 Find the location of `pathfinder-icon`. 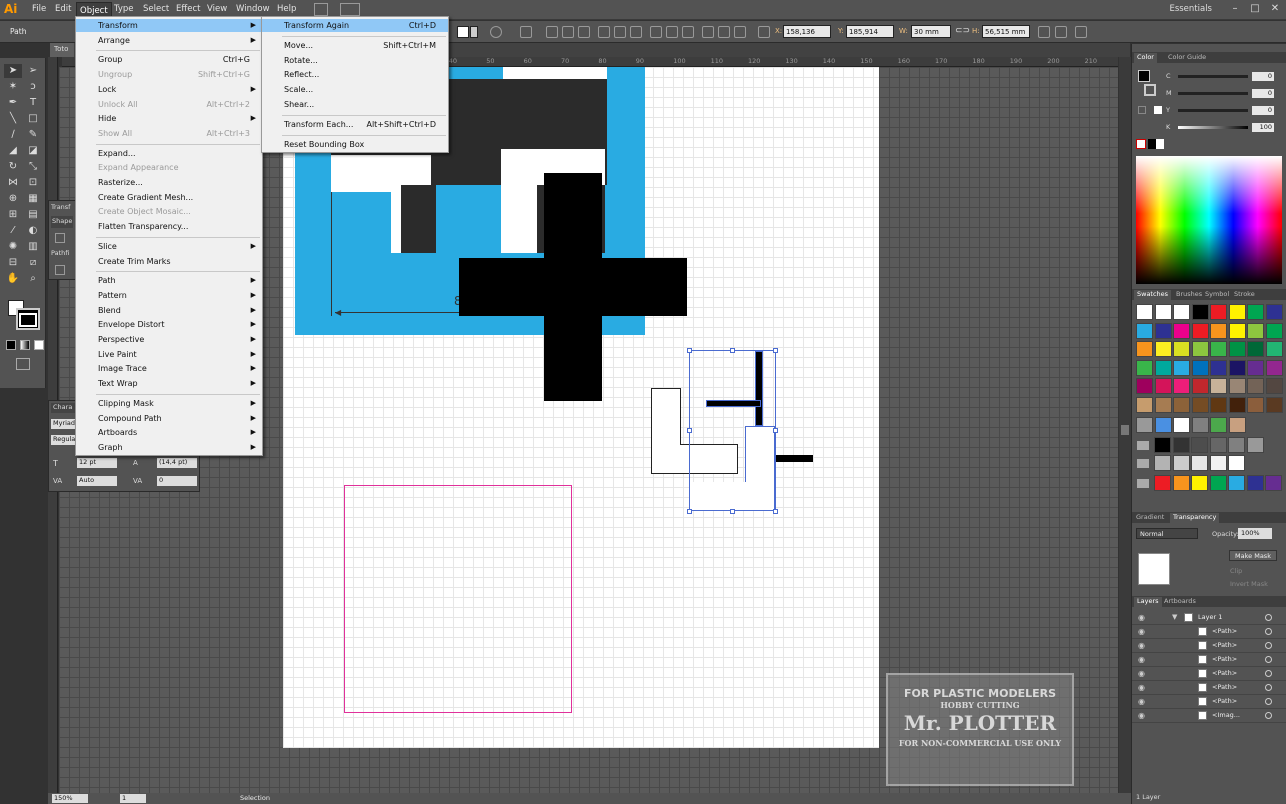

pathfinder-icon is located at coordinates (60, 270).